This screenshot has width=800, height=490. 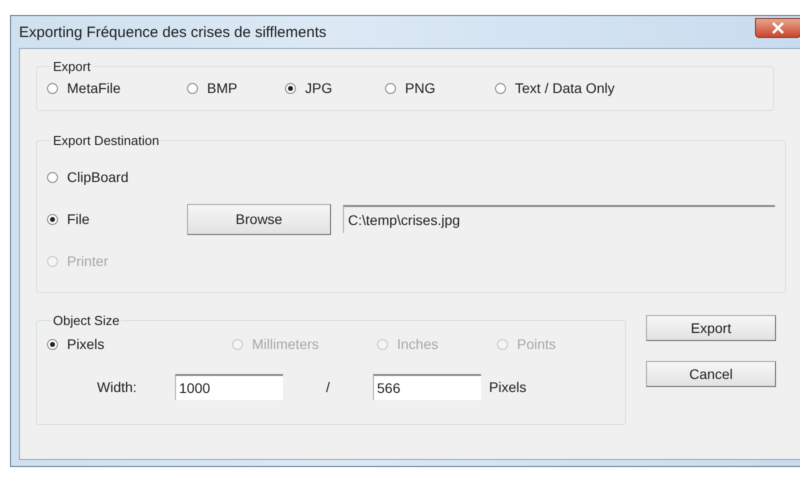 I want to click on width-label: Width:, so click(x=117, y=387).